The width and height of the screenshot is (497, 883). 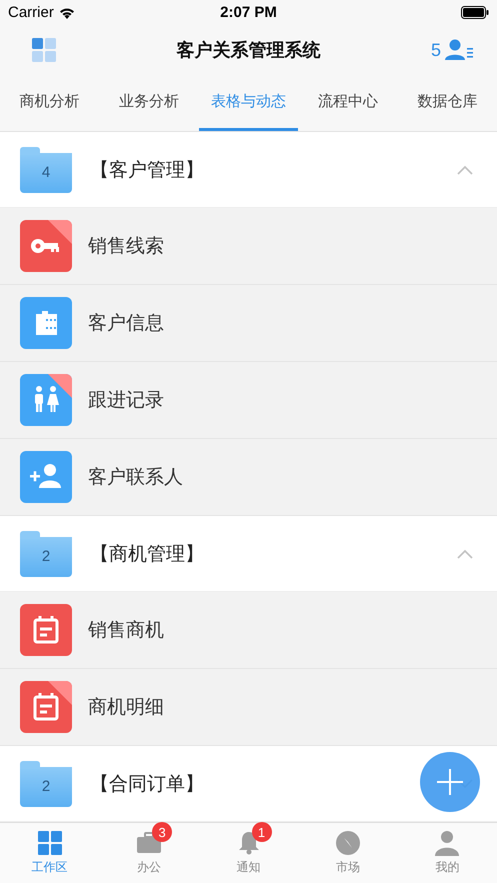 What do you see at coordinates (50, 103) in the screenshot?
I see `tab: 商机分析` at bounding box center [50, 103].